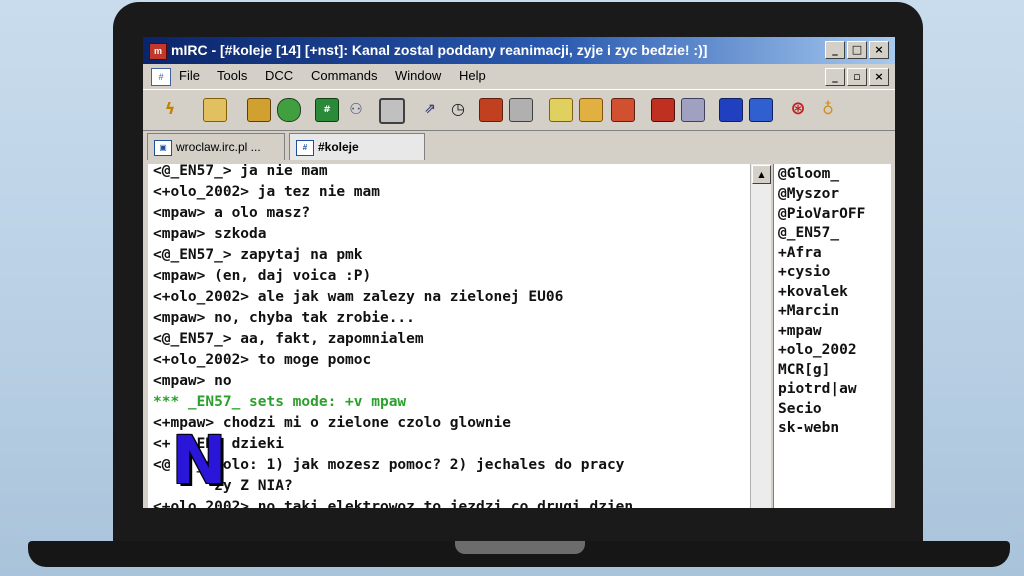 This screenshot has height=576, width=1024. What do you see at coordinates (808, 311) in the screenshot?
I see `nick-item: +Marcin` at bounding box center [808, 311].